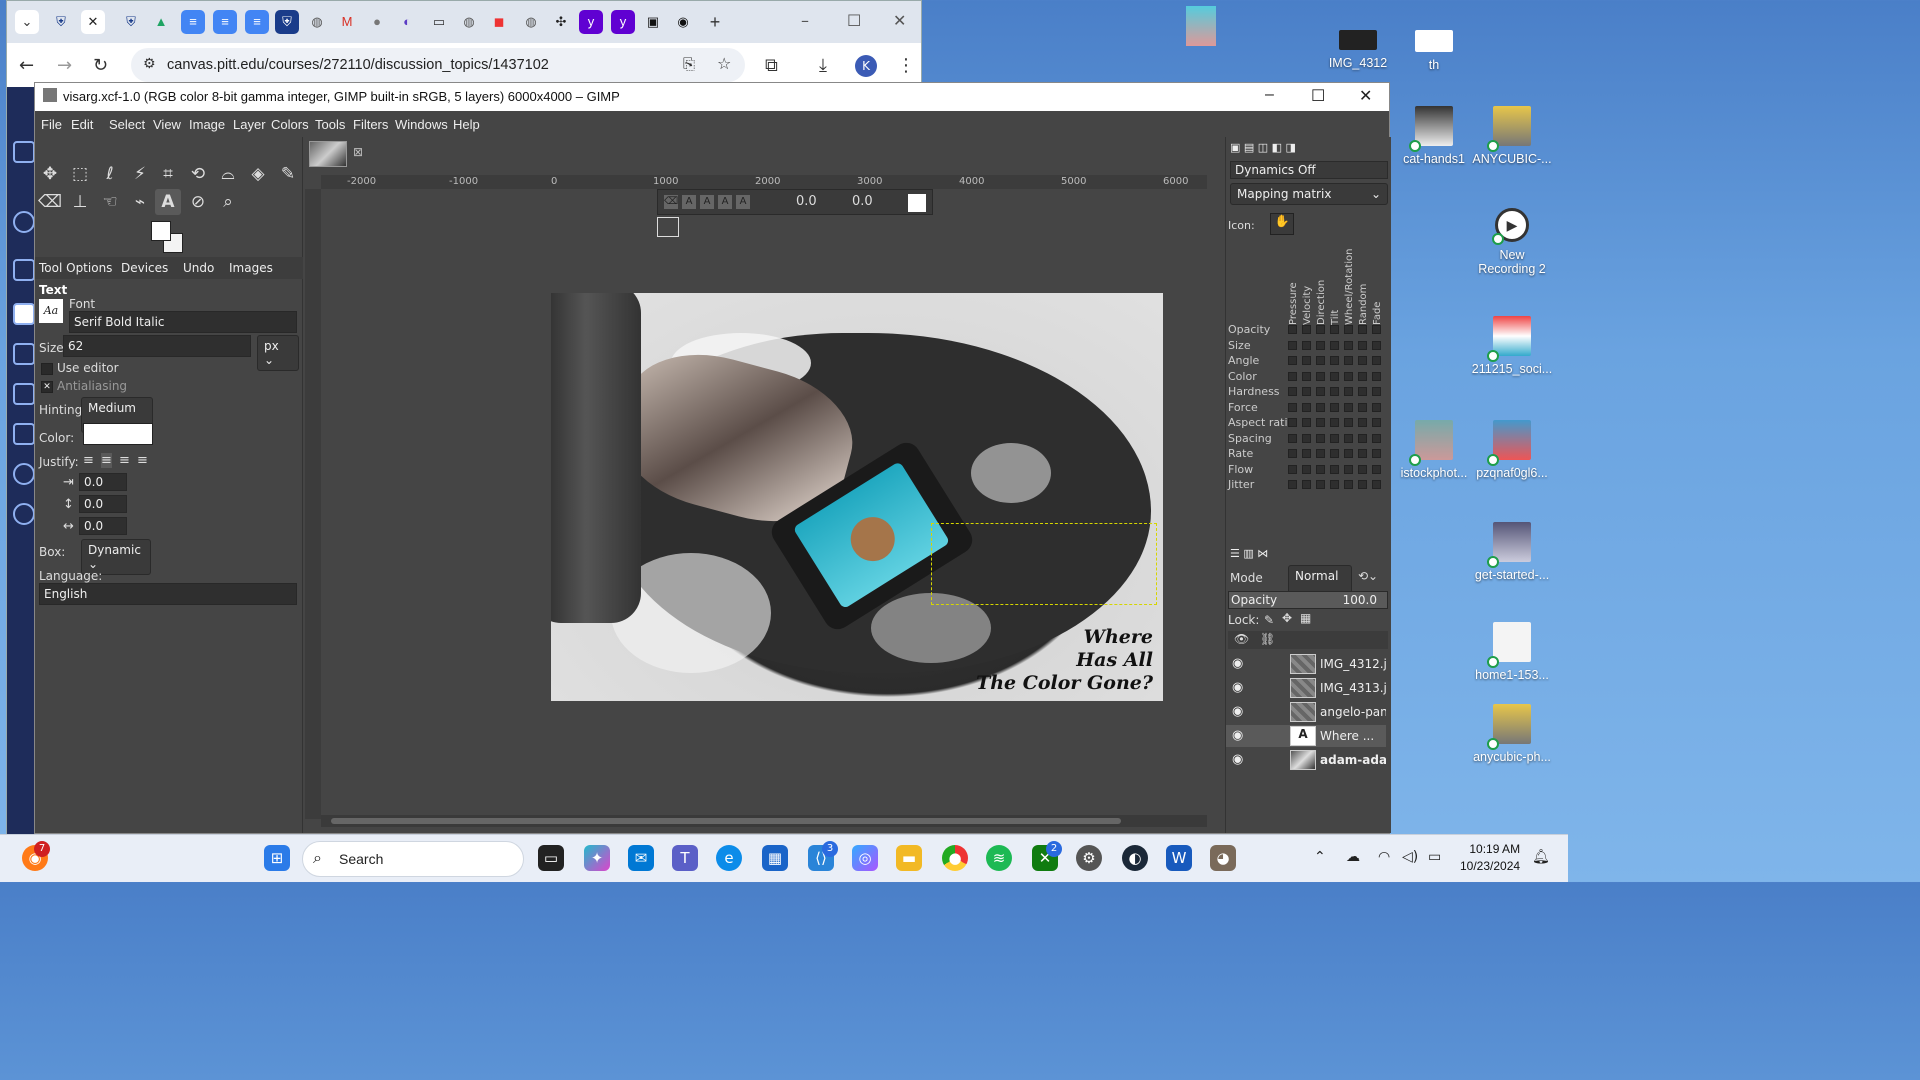 This screenshot has width=1920, height=1080. Describe the element at coordinates (228, 174) in the screenshot. I see `warp-icon: ⌓` at that location.